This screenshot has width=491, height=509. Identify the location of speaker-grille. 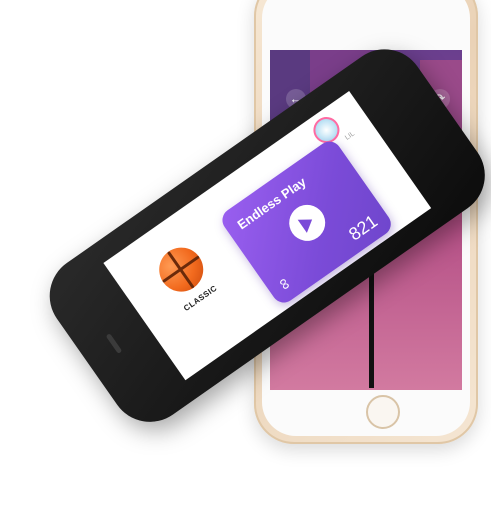
(114, 343).